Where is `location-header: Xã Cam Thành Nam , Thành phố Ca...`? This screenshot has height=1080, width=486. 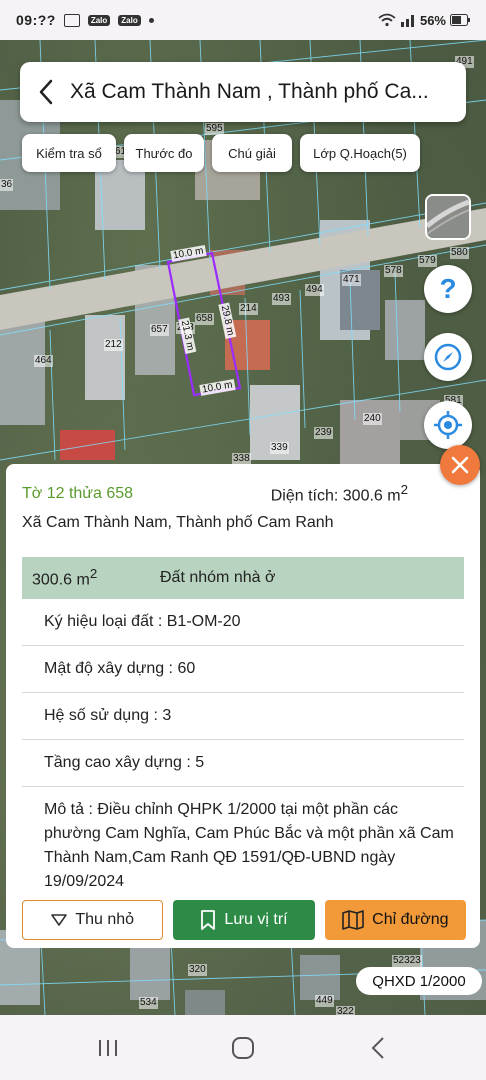 location-header: Xã Cam Thành Nam , Thành phố Ca... is located at coordinates (243, 92).